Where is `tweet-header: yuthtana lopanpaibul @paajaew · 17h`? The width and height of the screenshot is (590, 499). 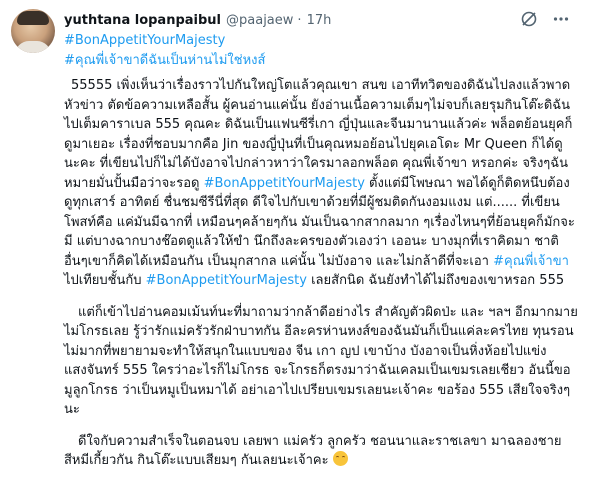
tweet-header: yuthtana lopanpaibul @paajaew · 17h is located at coordinates (317, 20).